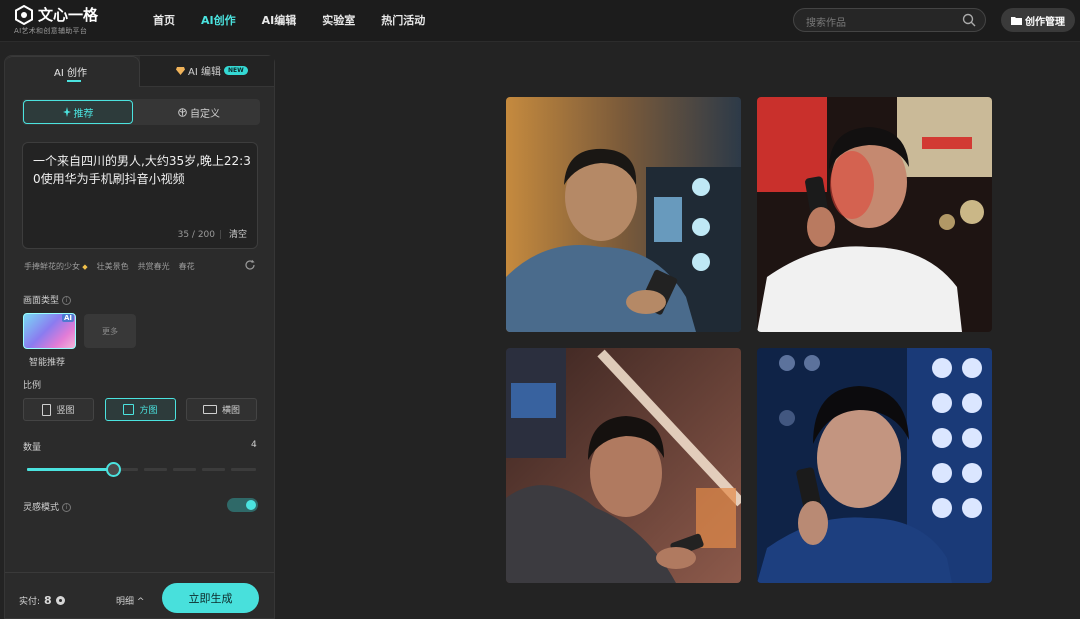  Describe the element at coordinates (32, 386) in the screenshot. I see `ratio-section-label: 比例` at that location.